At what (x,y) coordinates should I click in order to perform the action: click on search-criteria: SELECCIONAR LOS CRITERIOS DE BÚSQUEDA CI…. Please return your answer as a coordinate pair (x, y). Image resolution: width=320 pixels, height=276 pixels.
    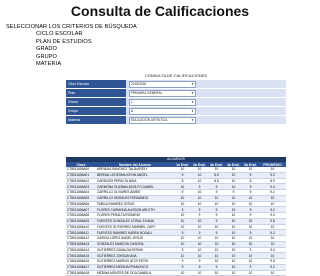
    Looking at the image, I should click on (71, 46).